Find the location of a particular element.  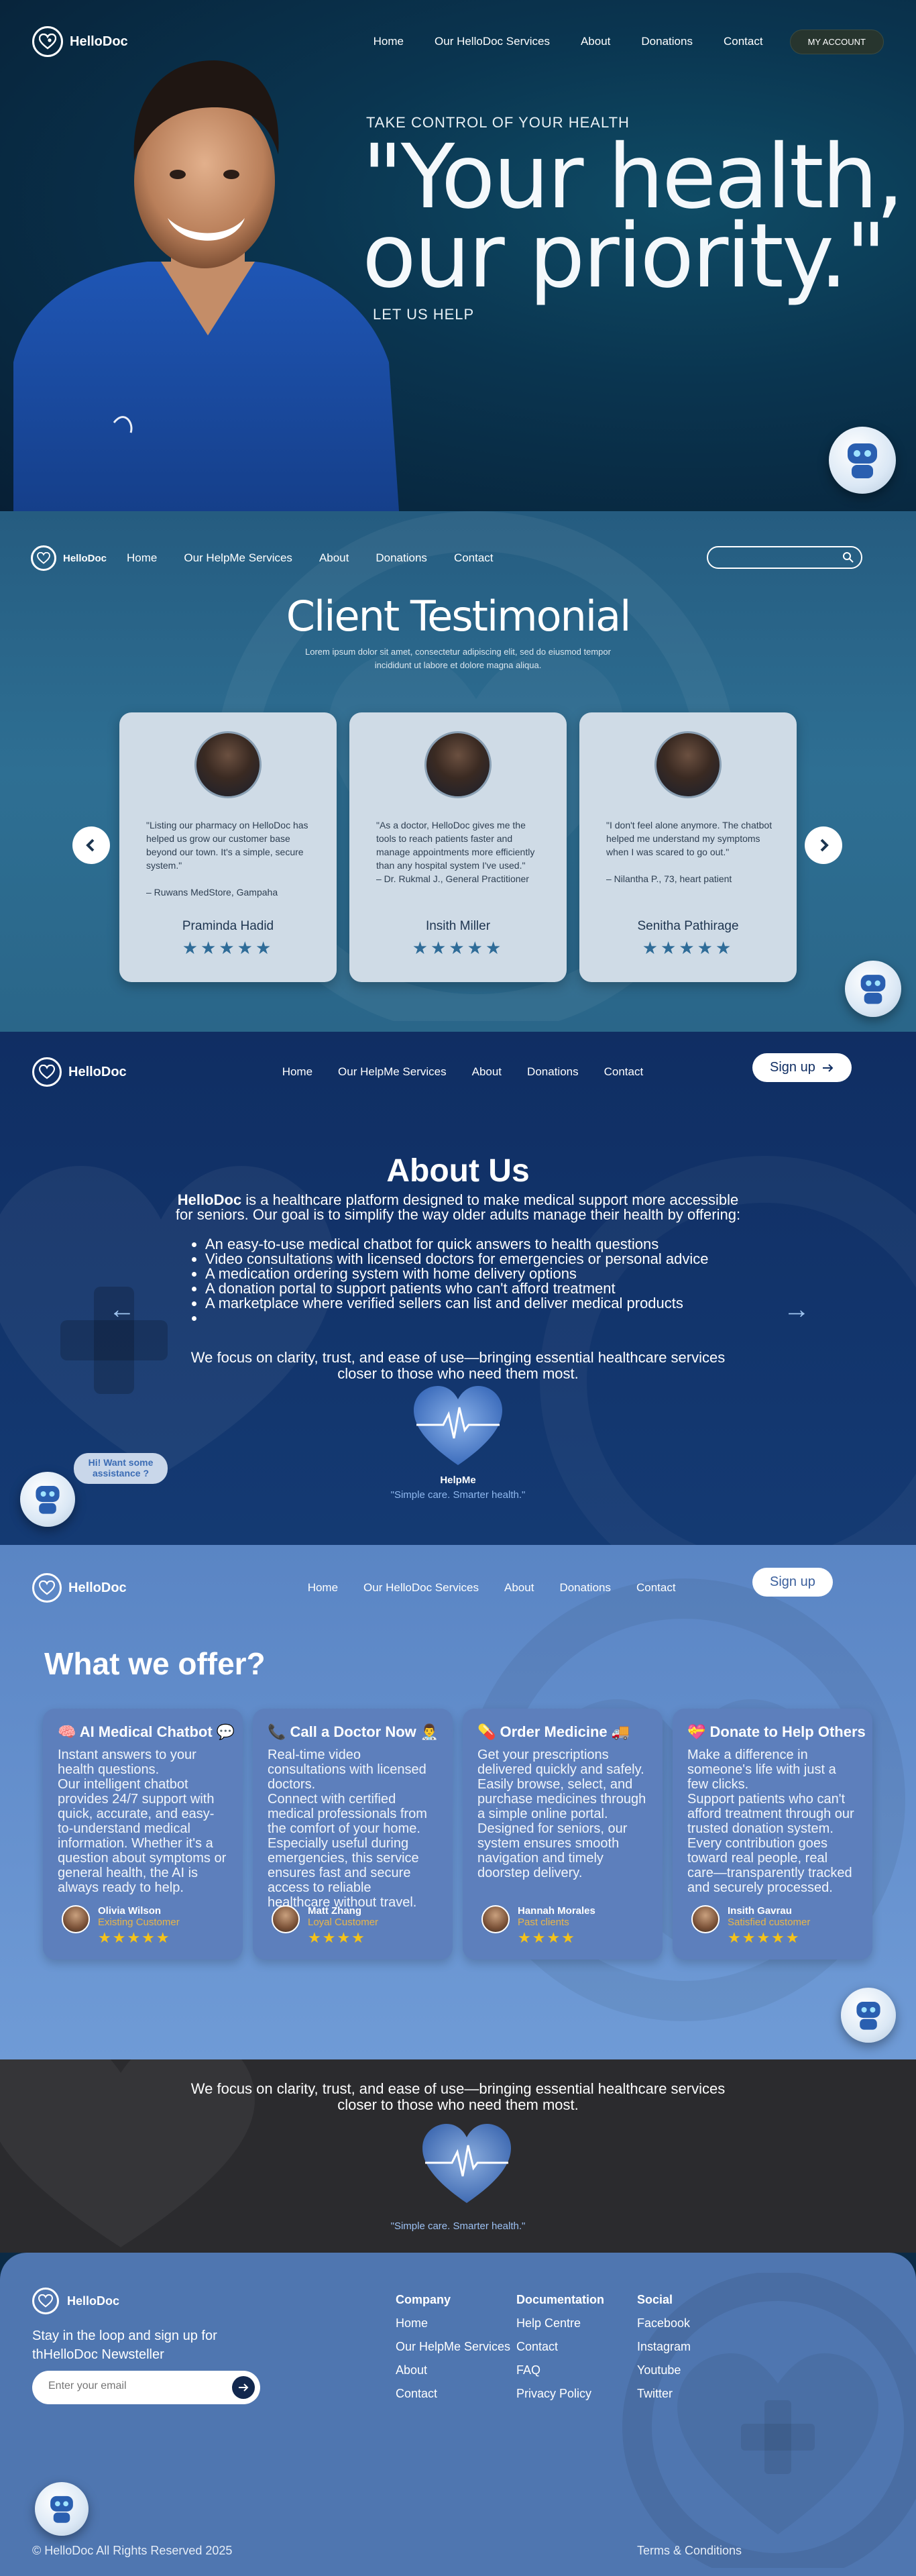

chat-bubble: Hi! Want some assistance ? is located at coordinates (121, 1468).